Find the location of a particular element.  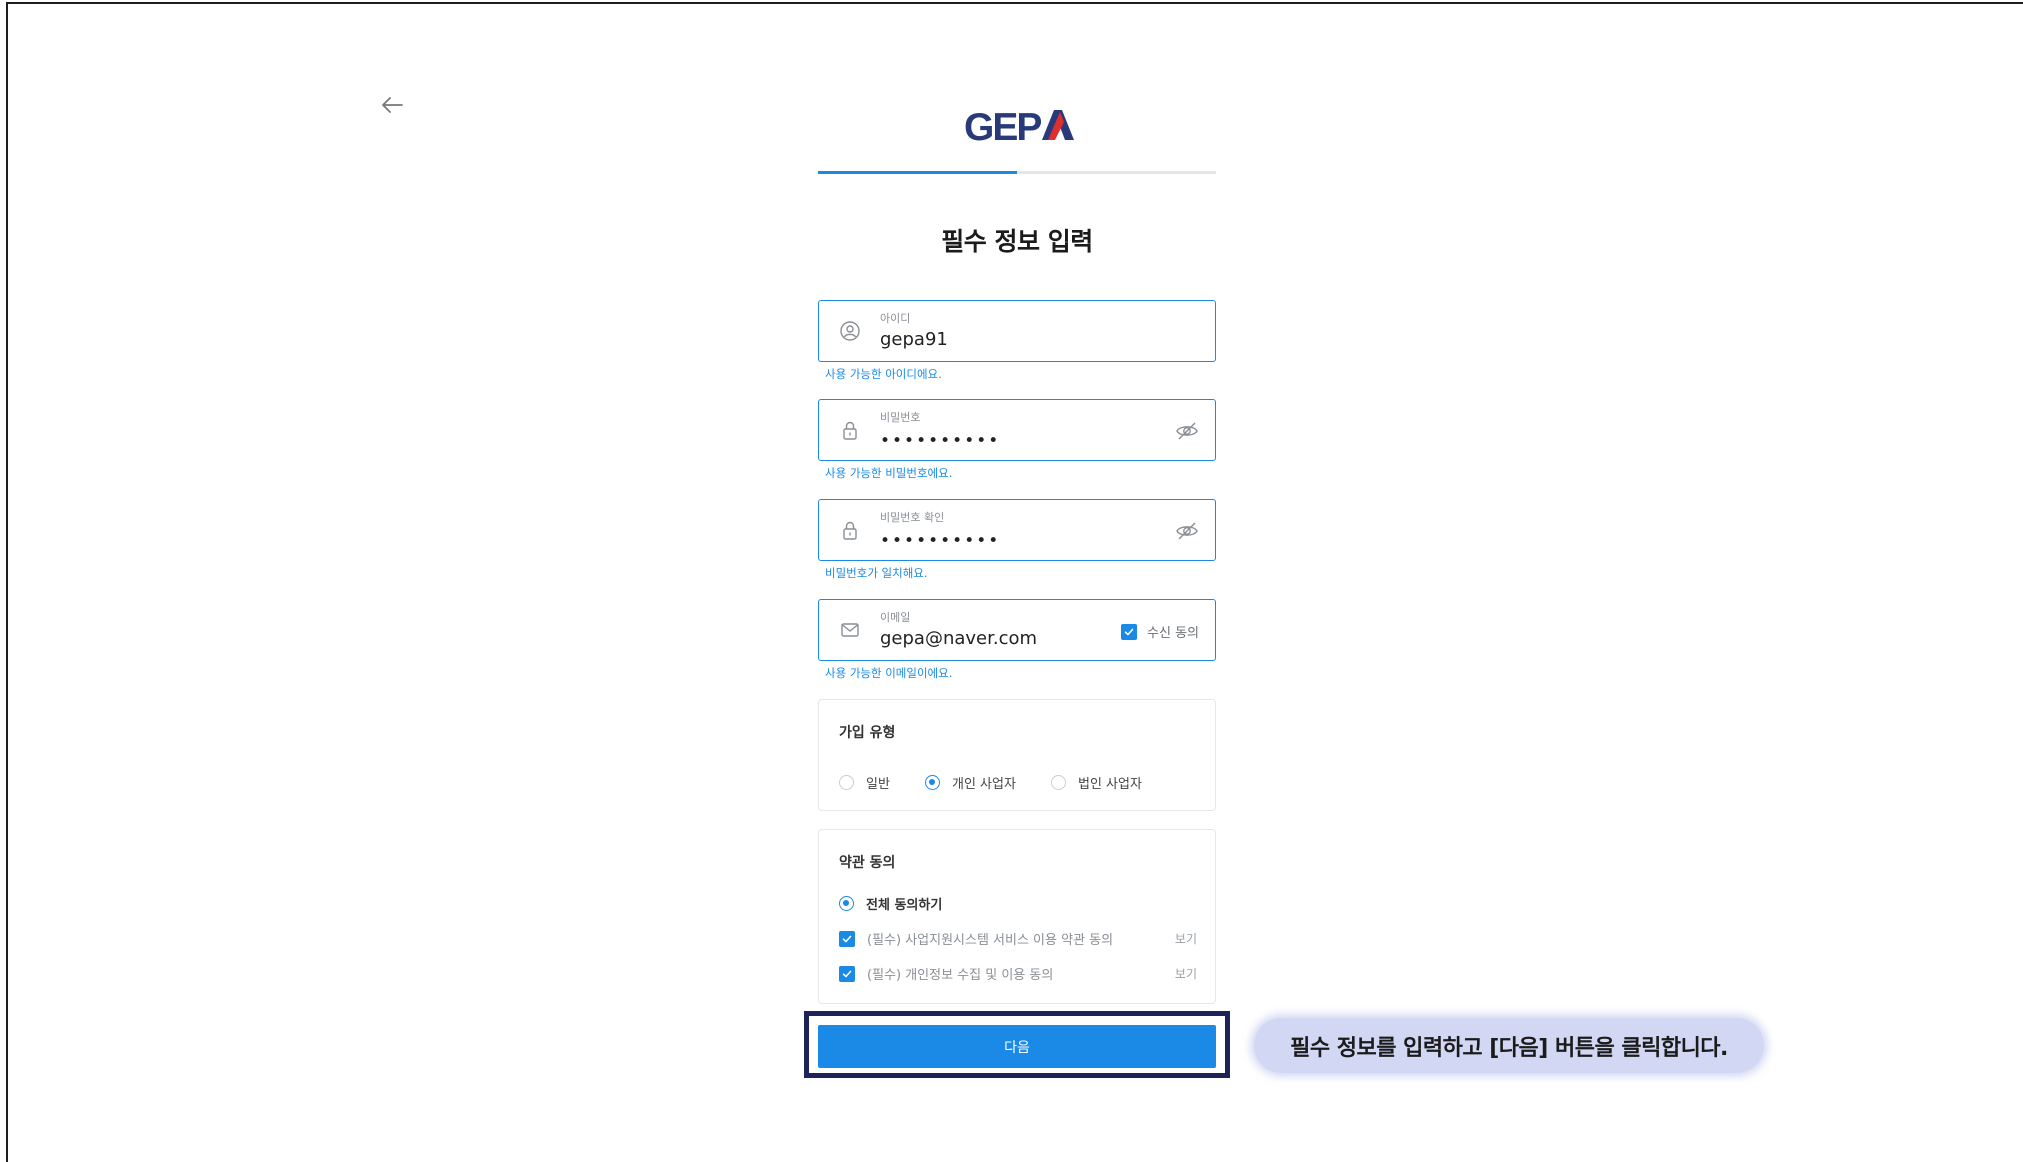

radio-label: 개인 사업자 is located at coordinates (984, 784).